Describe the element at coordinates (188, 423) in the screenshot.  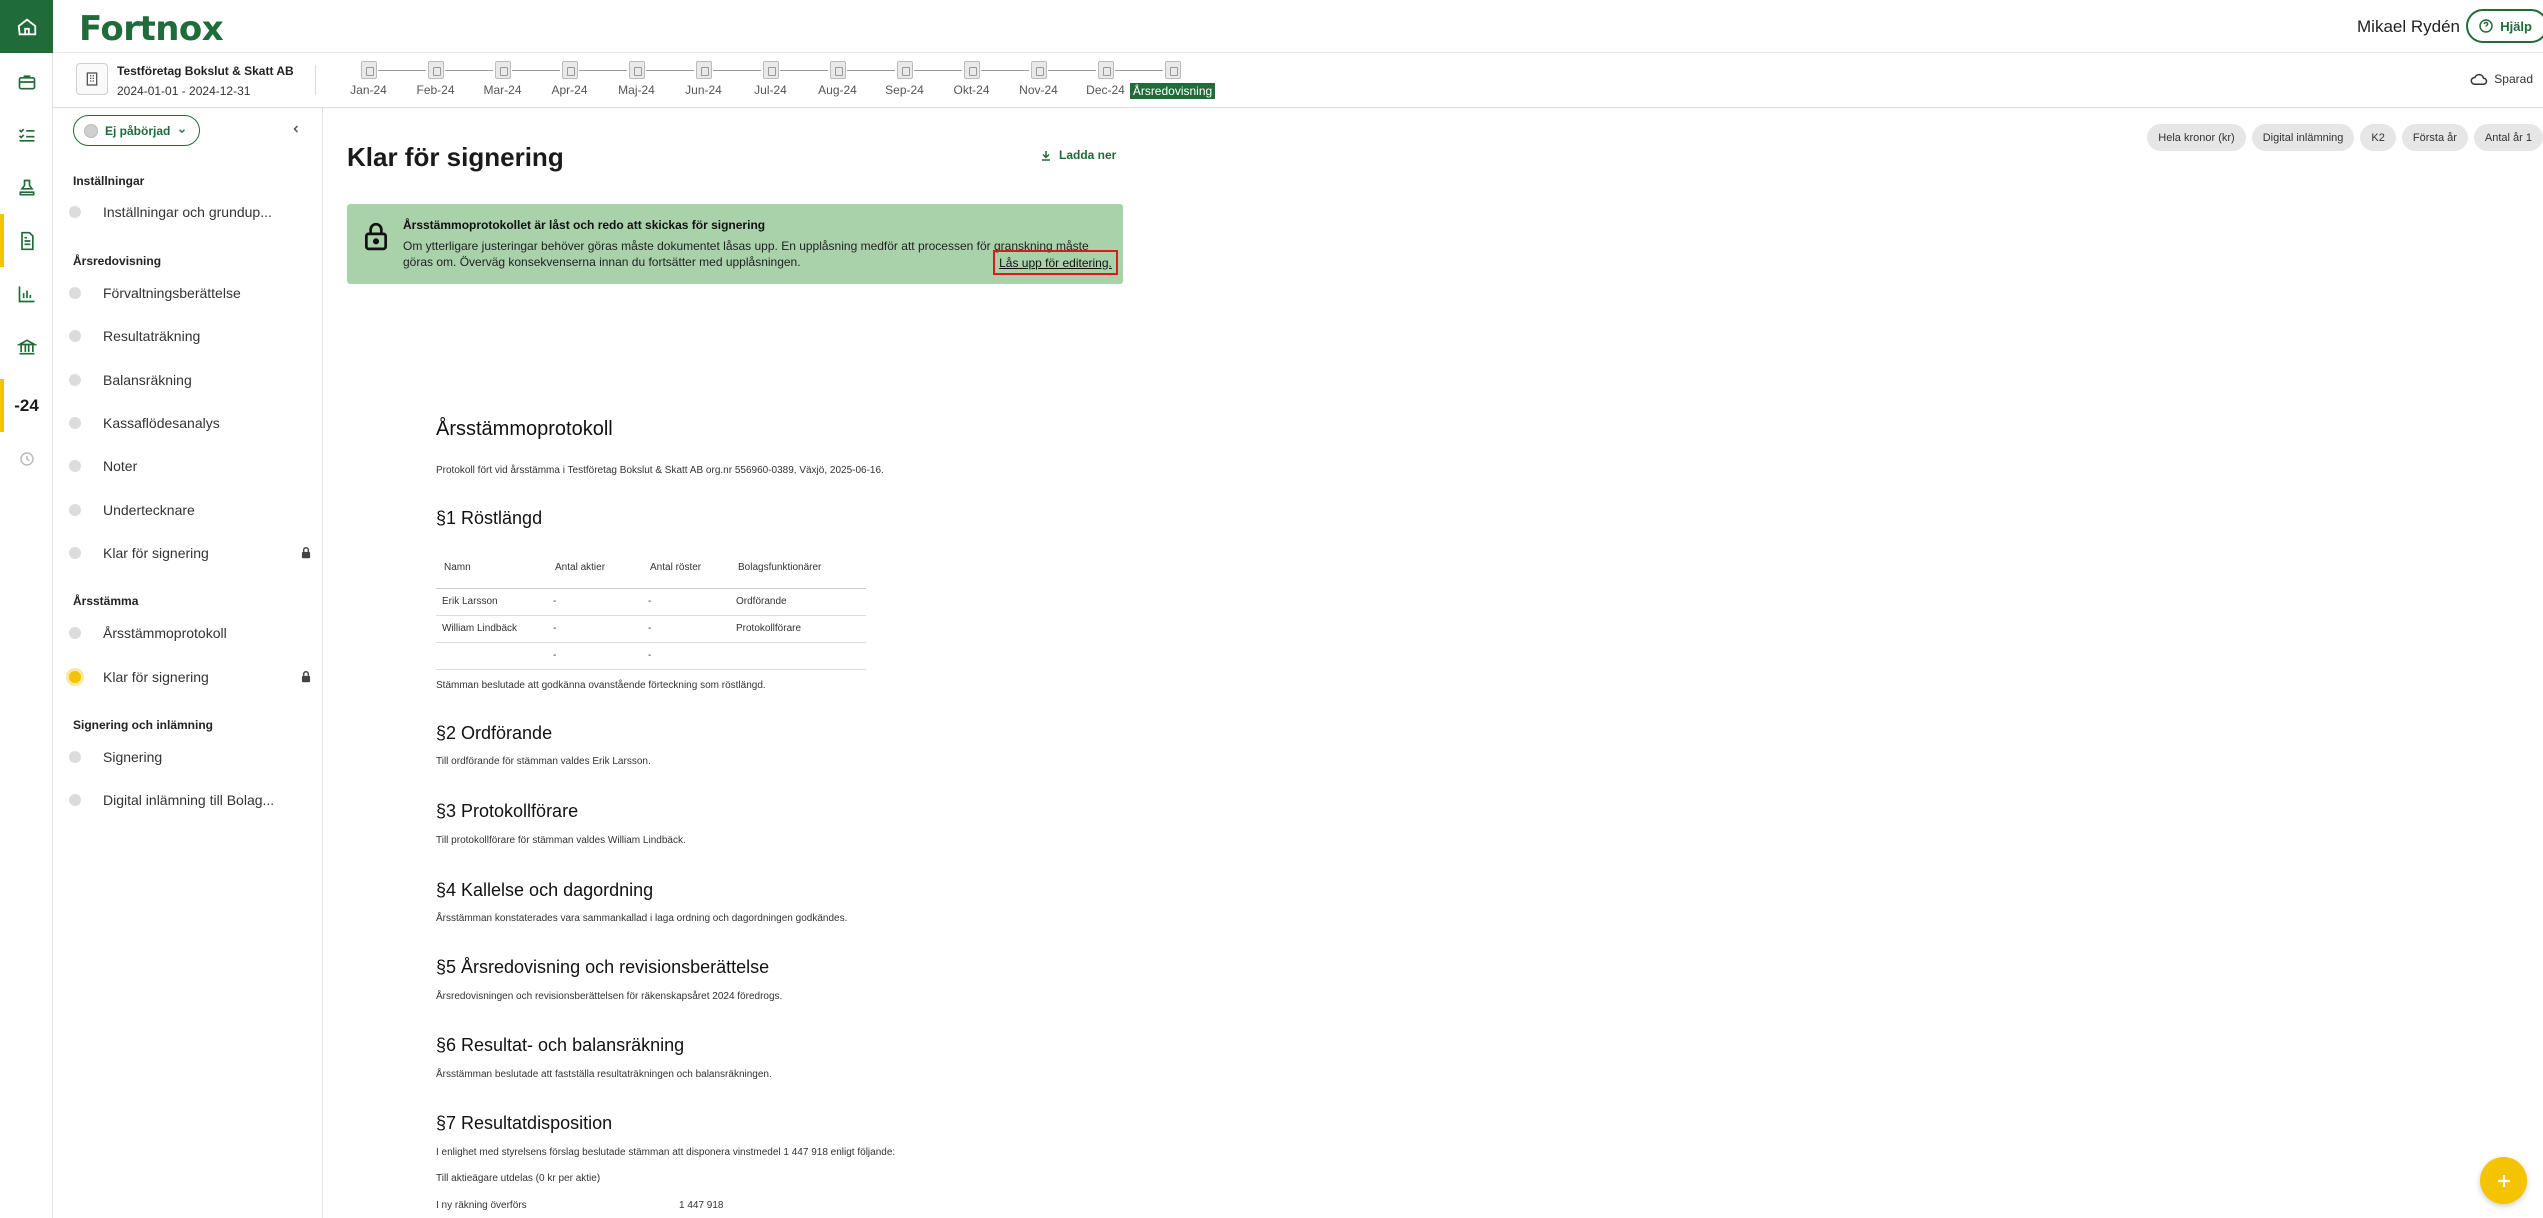
I see `sidebar-item-kassaflodesanalys: Kassaflödesanalys` at that location.